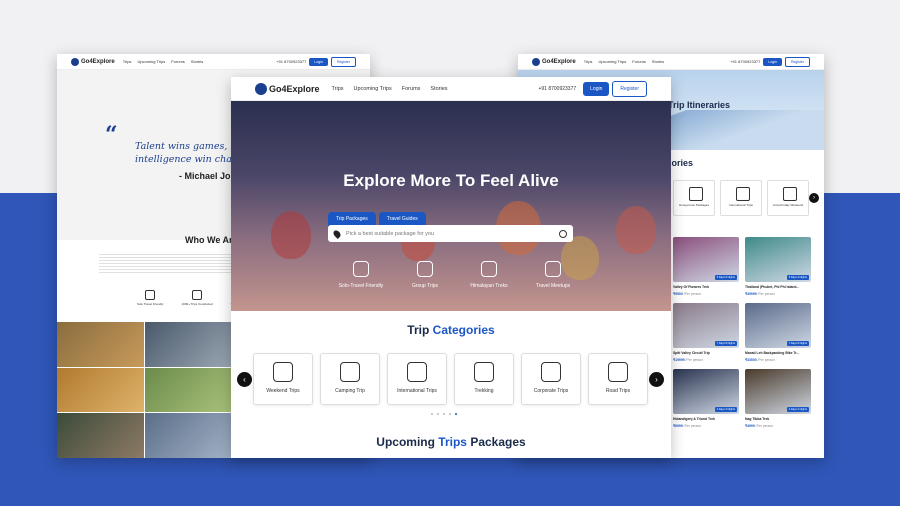  What do you see at coordinates (377, 219) in the screenshot?
I see `search-tabs: Trip Packages Travel Guides` at bounding box center [377, 219].